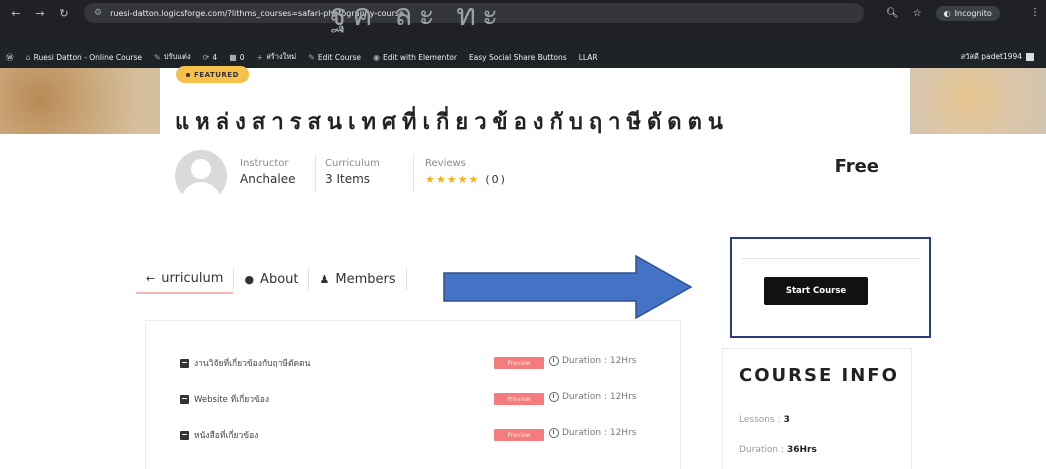 The image size is (1046, 469). What do you see at coordinates (817, 408) in the screenshot?
I see `course-info-panel: COURSE INFO Lessons :3 Duration :36Hrs` at bounding box center [817, 408].